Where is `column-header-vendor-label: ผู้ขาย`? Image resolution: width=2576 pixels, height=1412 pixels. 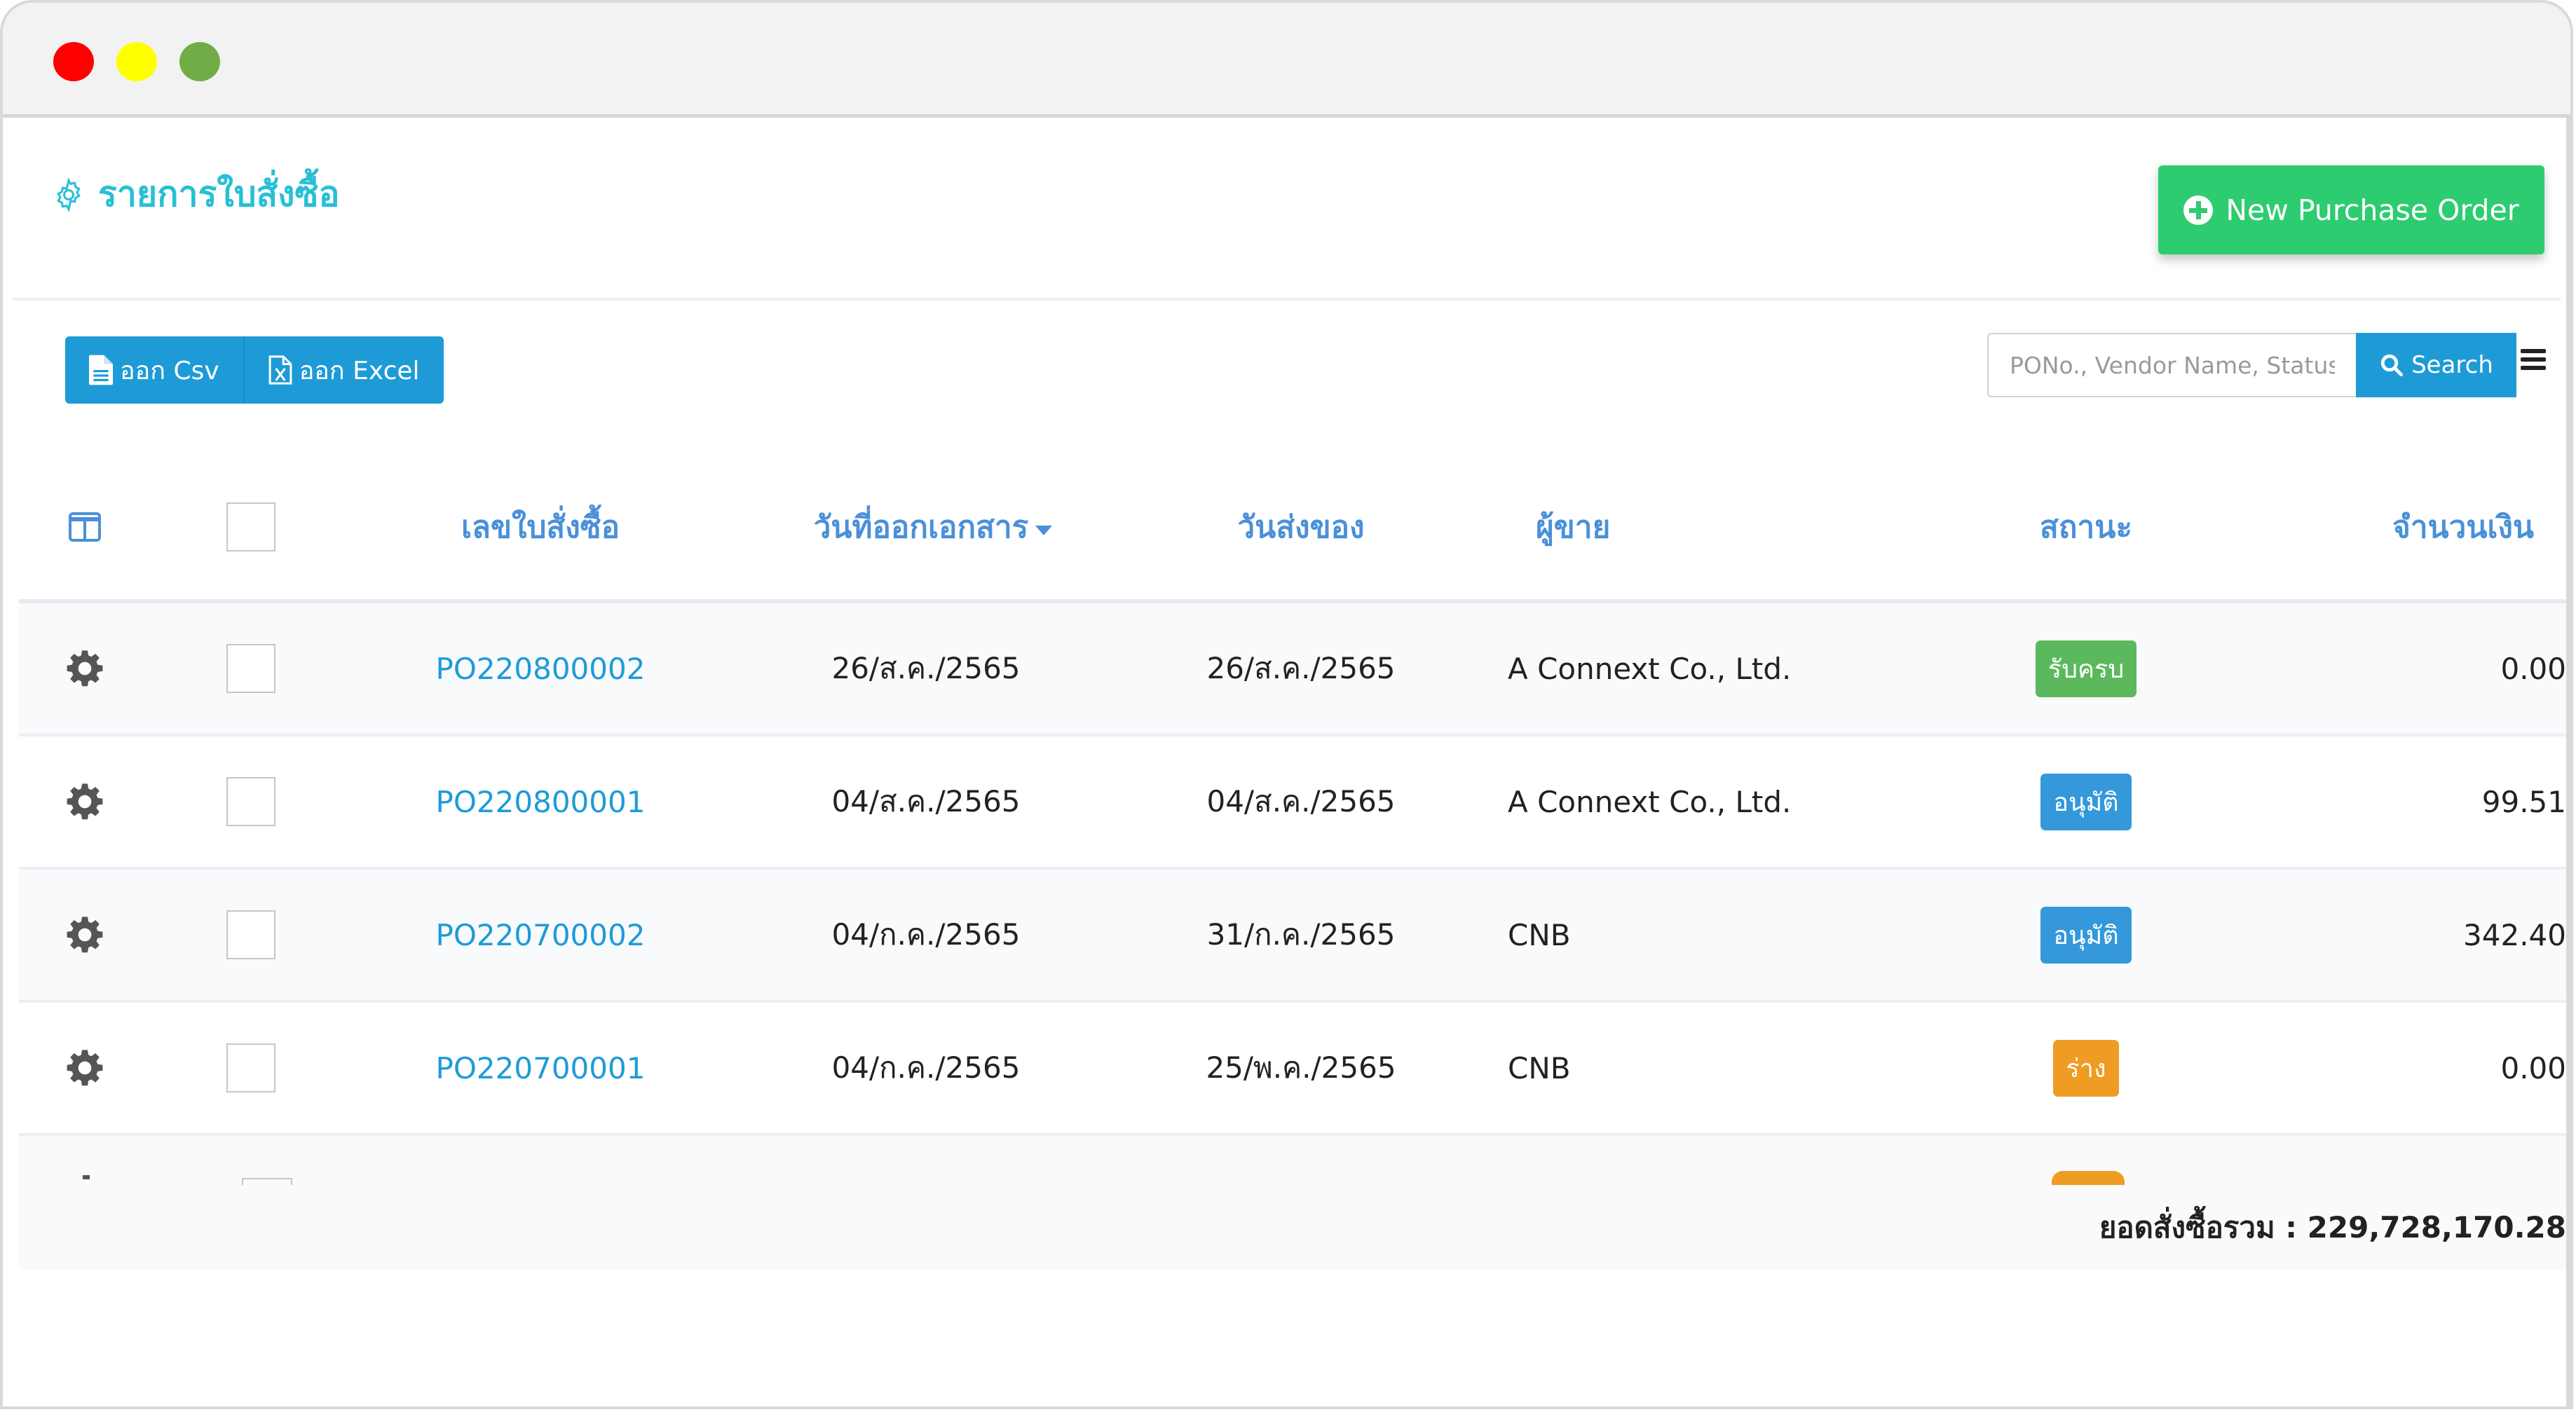 column-header-vendor-label: ผู้ขาย is located at coordinates (1573, 527).